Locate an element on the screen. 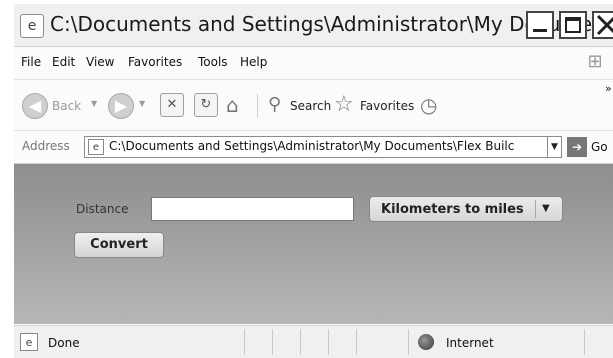 The width and height of the screenshot is (613, 358). search-button: ⚲ is located at coordinates (274, 105).